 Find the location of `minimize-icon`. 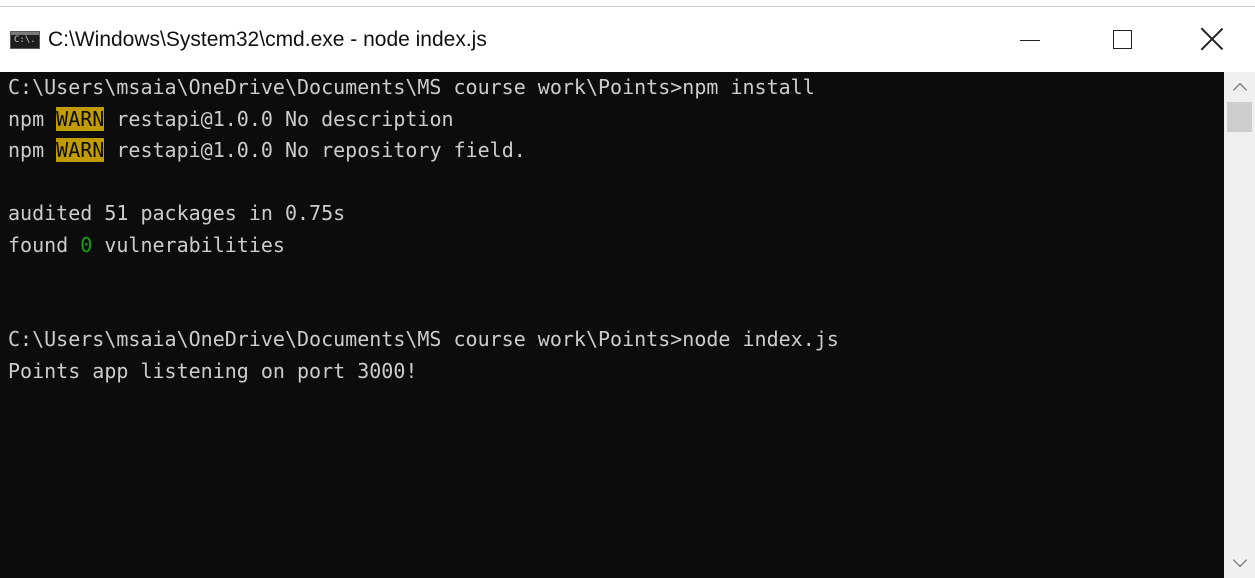

minimize-icon is located at coordinates (1030, 40).